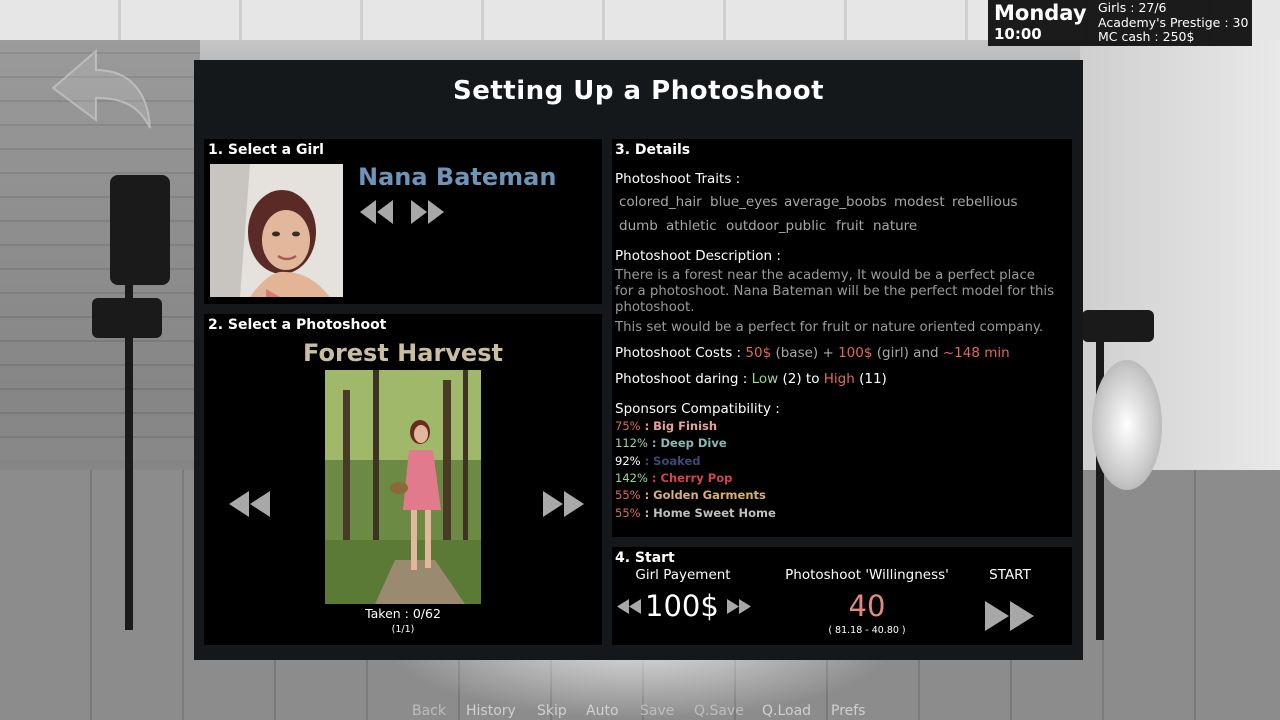 This screenshot has width=1280, height=720. Describe the element at coordinates (403, 613) in the screenshot. I see `taken-count: Taken : 0/62` at that location.